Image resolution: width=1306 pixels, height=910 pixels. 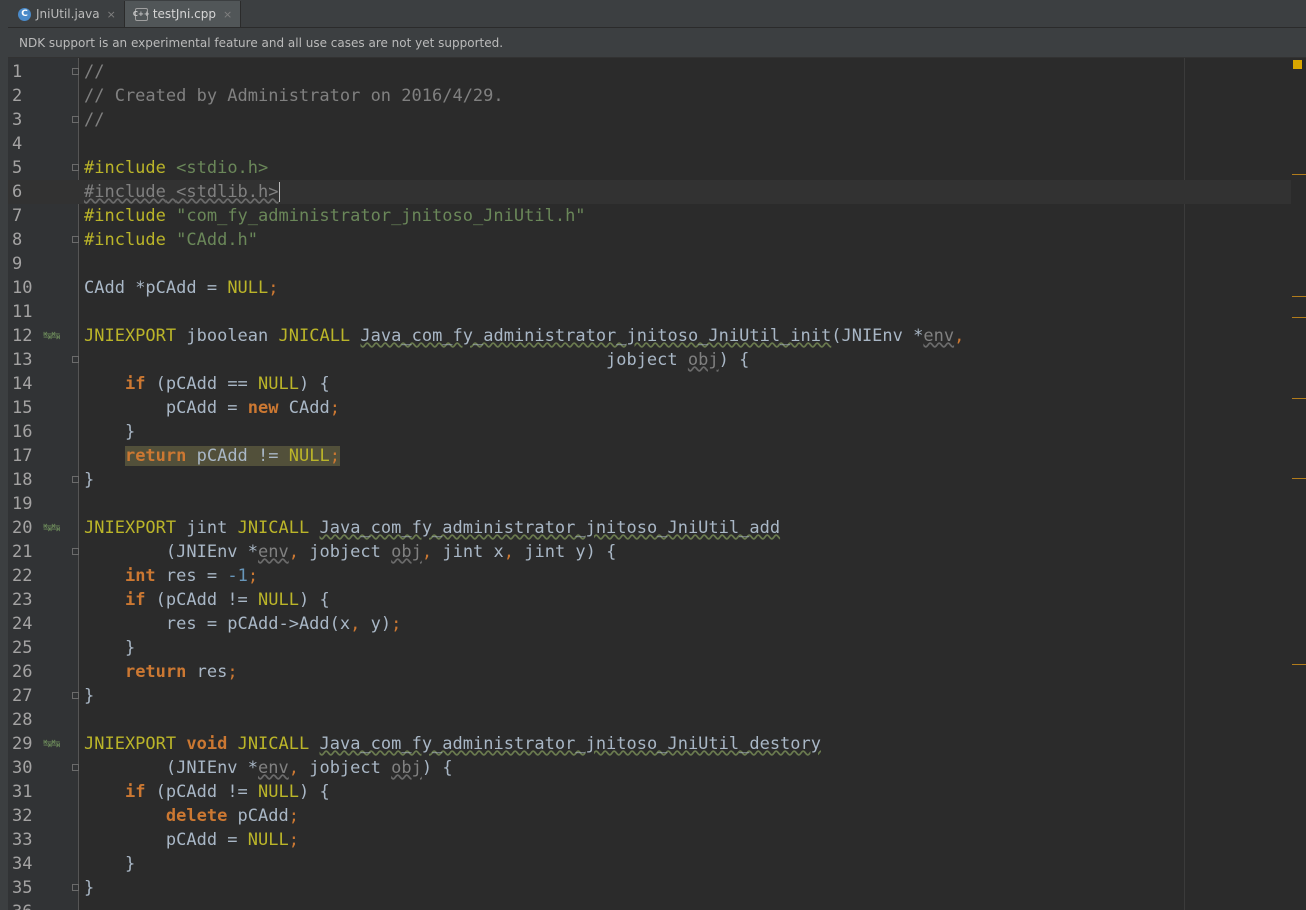 I want to click on code-line: 24 res = pCAdd->Add(x, y);, so click(x=649, y=624).